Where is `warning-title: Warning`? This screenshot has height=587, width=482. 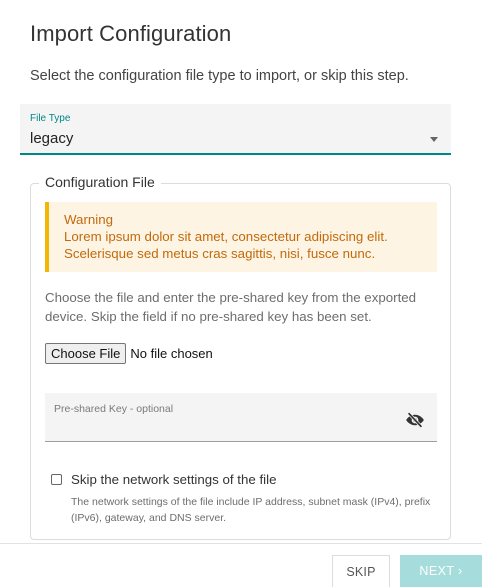 warning-title: Warning is located at coordinates (89, 219).